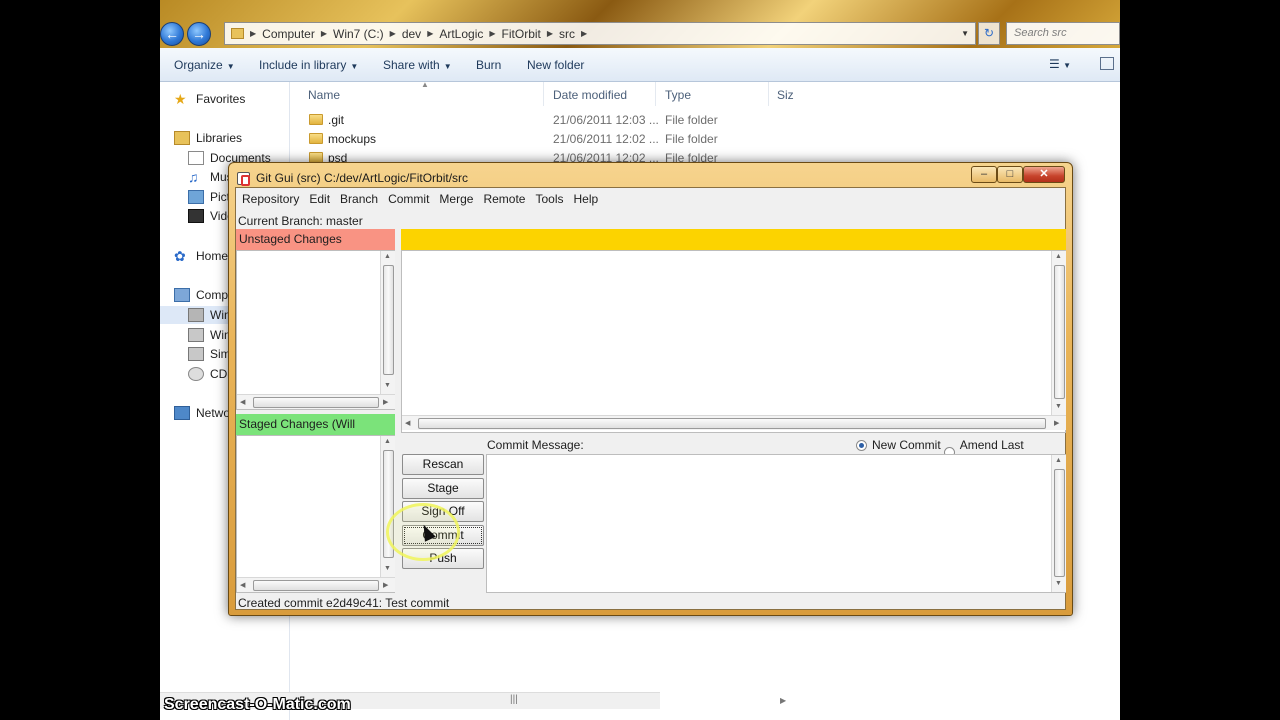 The image size is (1280, 720). Describe the element at coordinates (315, 330) in the screenshot. I see `unstaged-file-list: ▲ ▼ ◀ ▶` at that location.